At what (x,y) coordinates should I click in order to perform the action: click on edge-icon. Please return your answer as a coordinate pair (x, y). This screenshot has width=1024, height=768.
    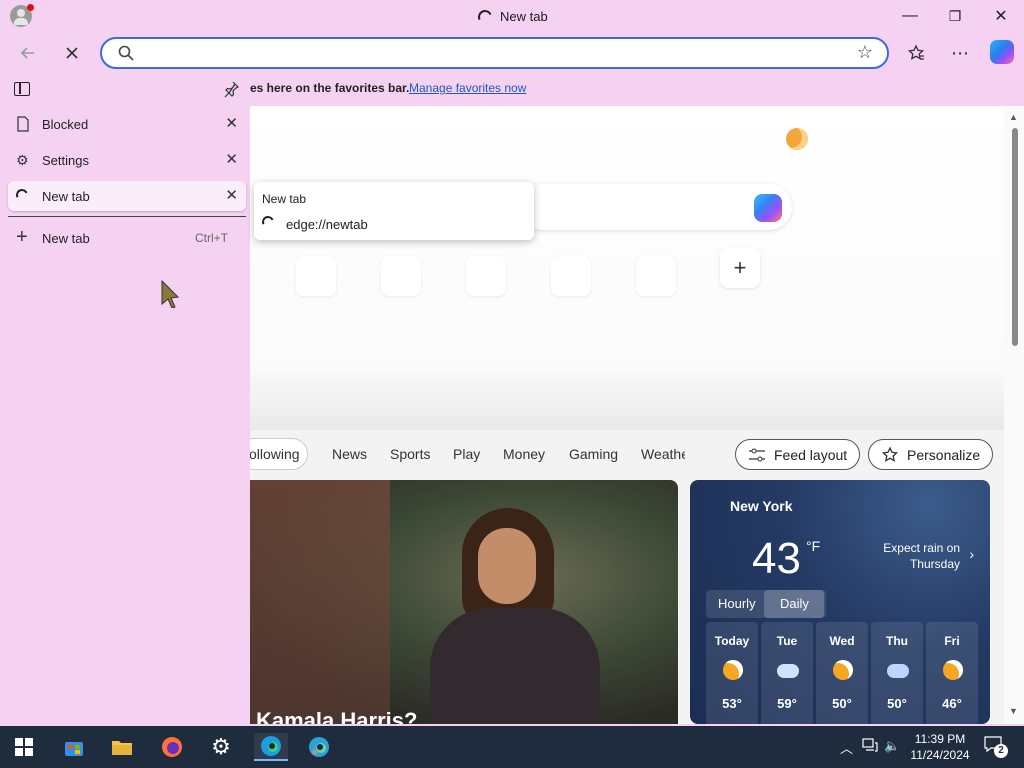
    Looking at the image, I should click on (271, 746).